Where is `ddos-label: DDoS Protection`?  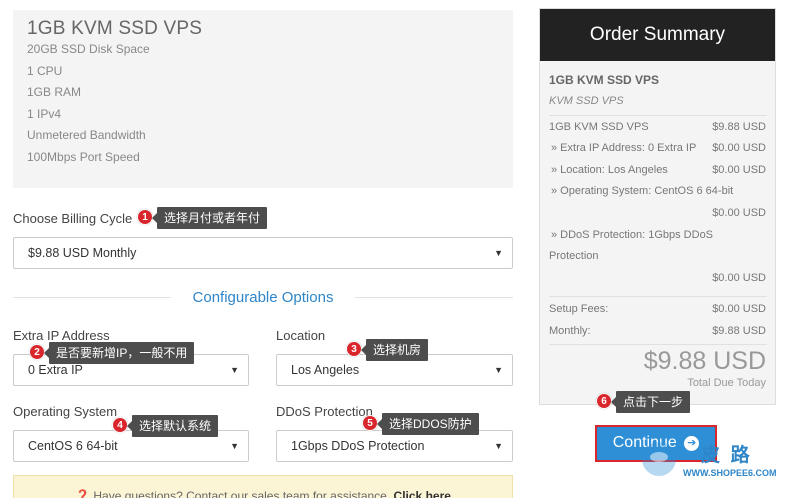
ddos-label: DDoS Protection is located at coordinates (324, 411).